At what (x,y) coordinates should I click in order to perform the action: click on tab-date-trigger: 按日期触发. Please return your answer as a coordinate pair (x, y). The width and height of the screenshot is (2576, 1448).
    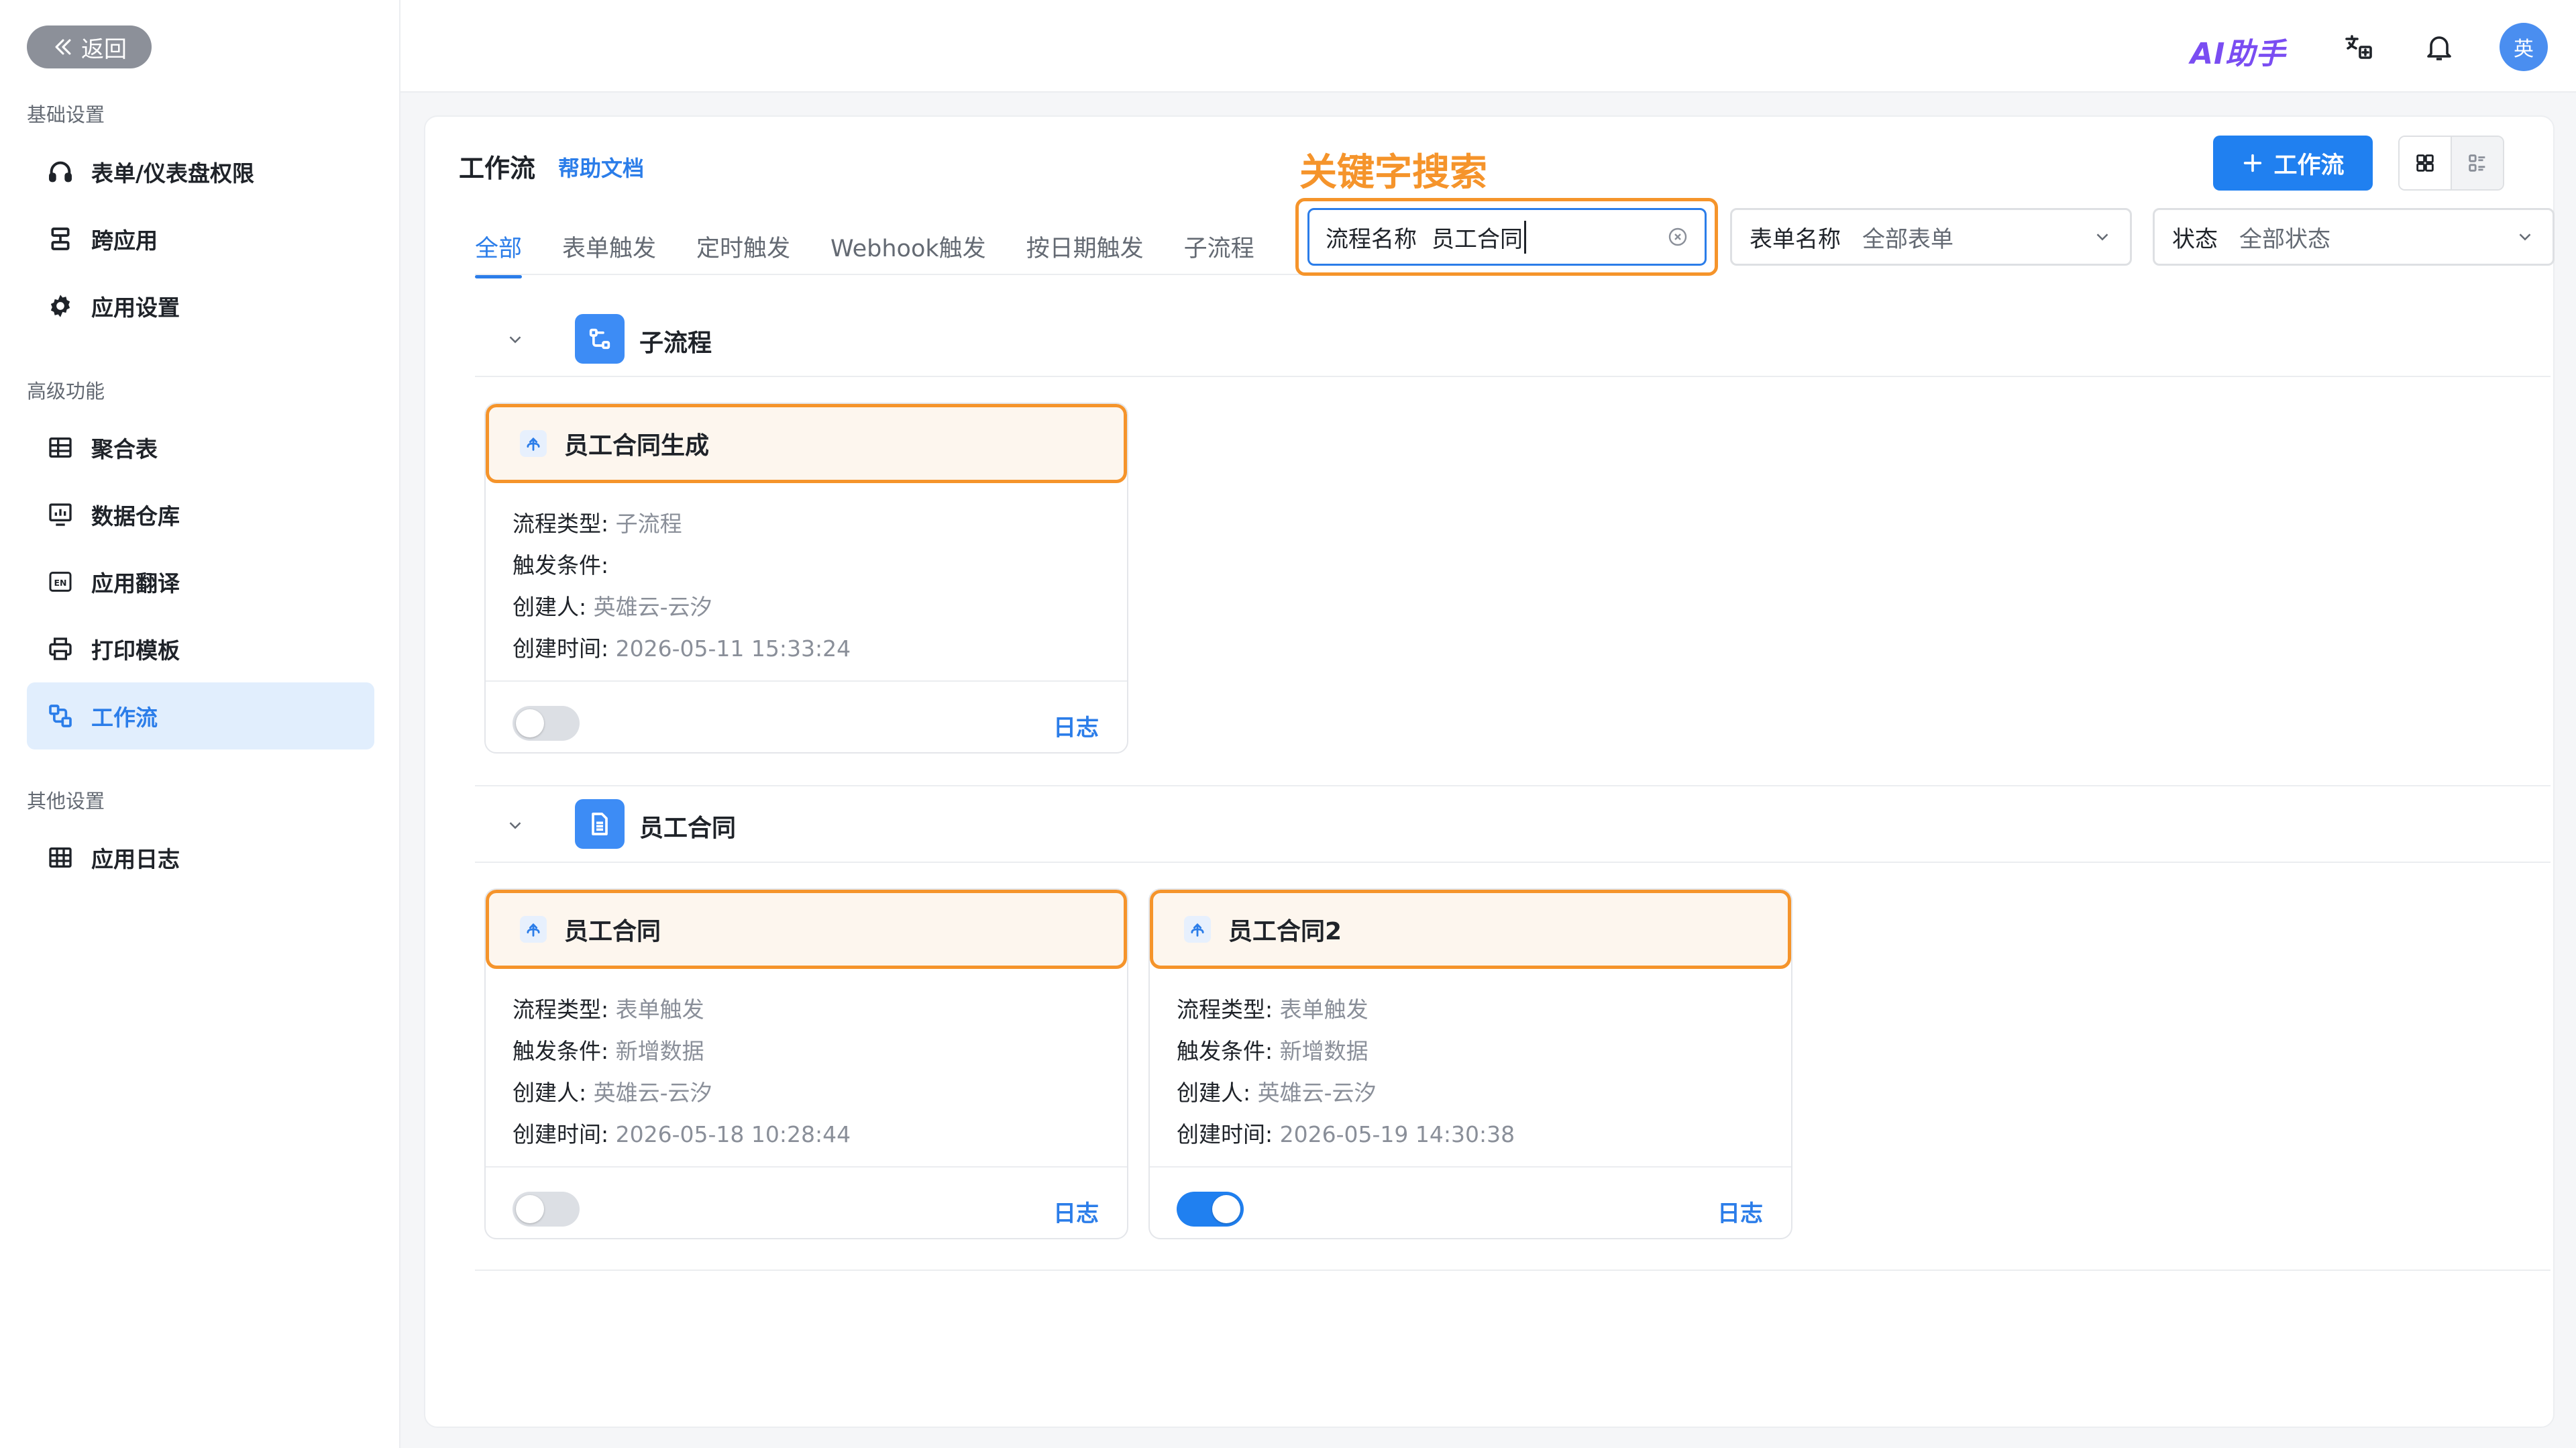
    Looking at the image, I should click on (1085, 246).